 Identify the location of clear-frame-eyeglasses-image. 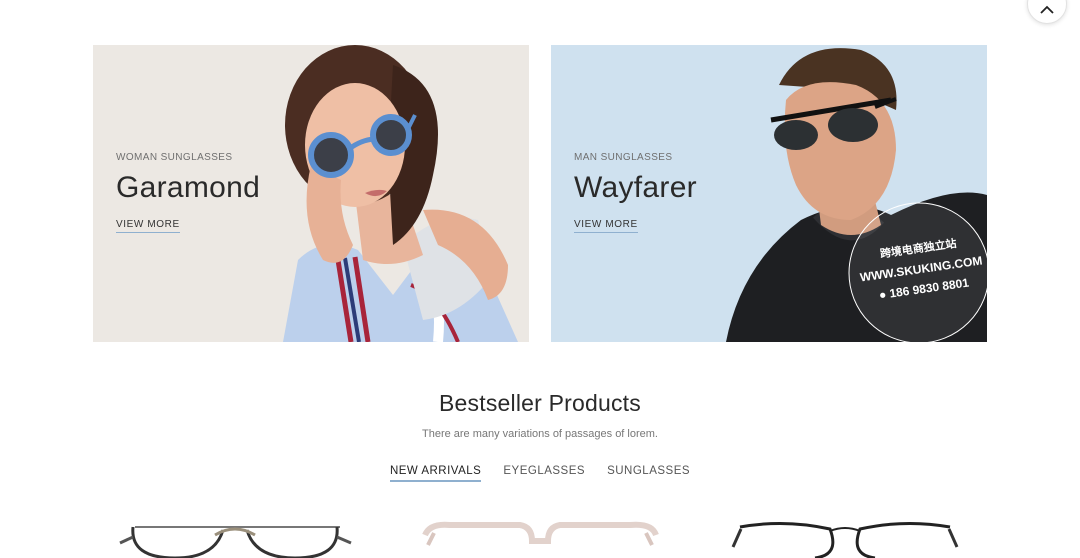
(540, 533).